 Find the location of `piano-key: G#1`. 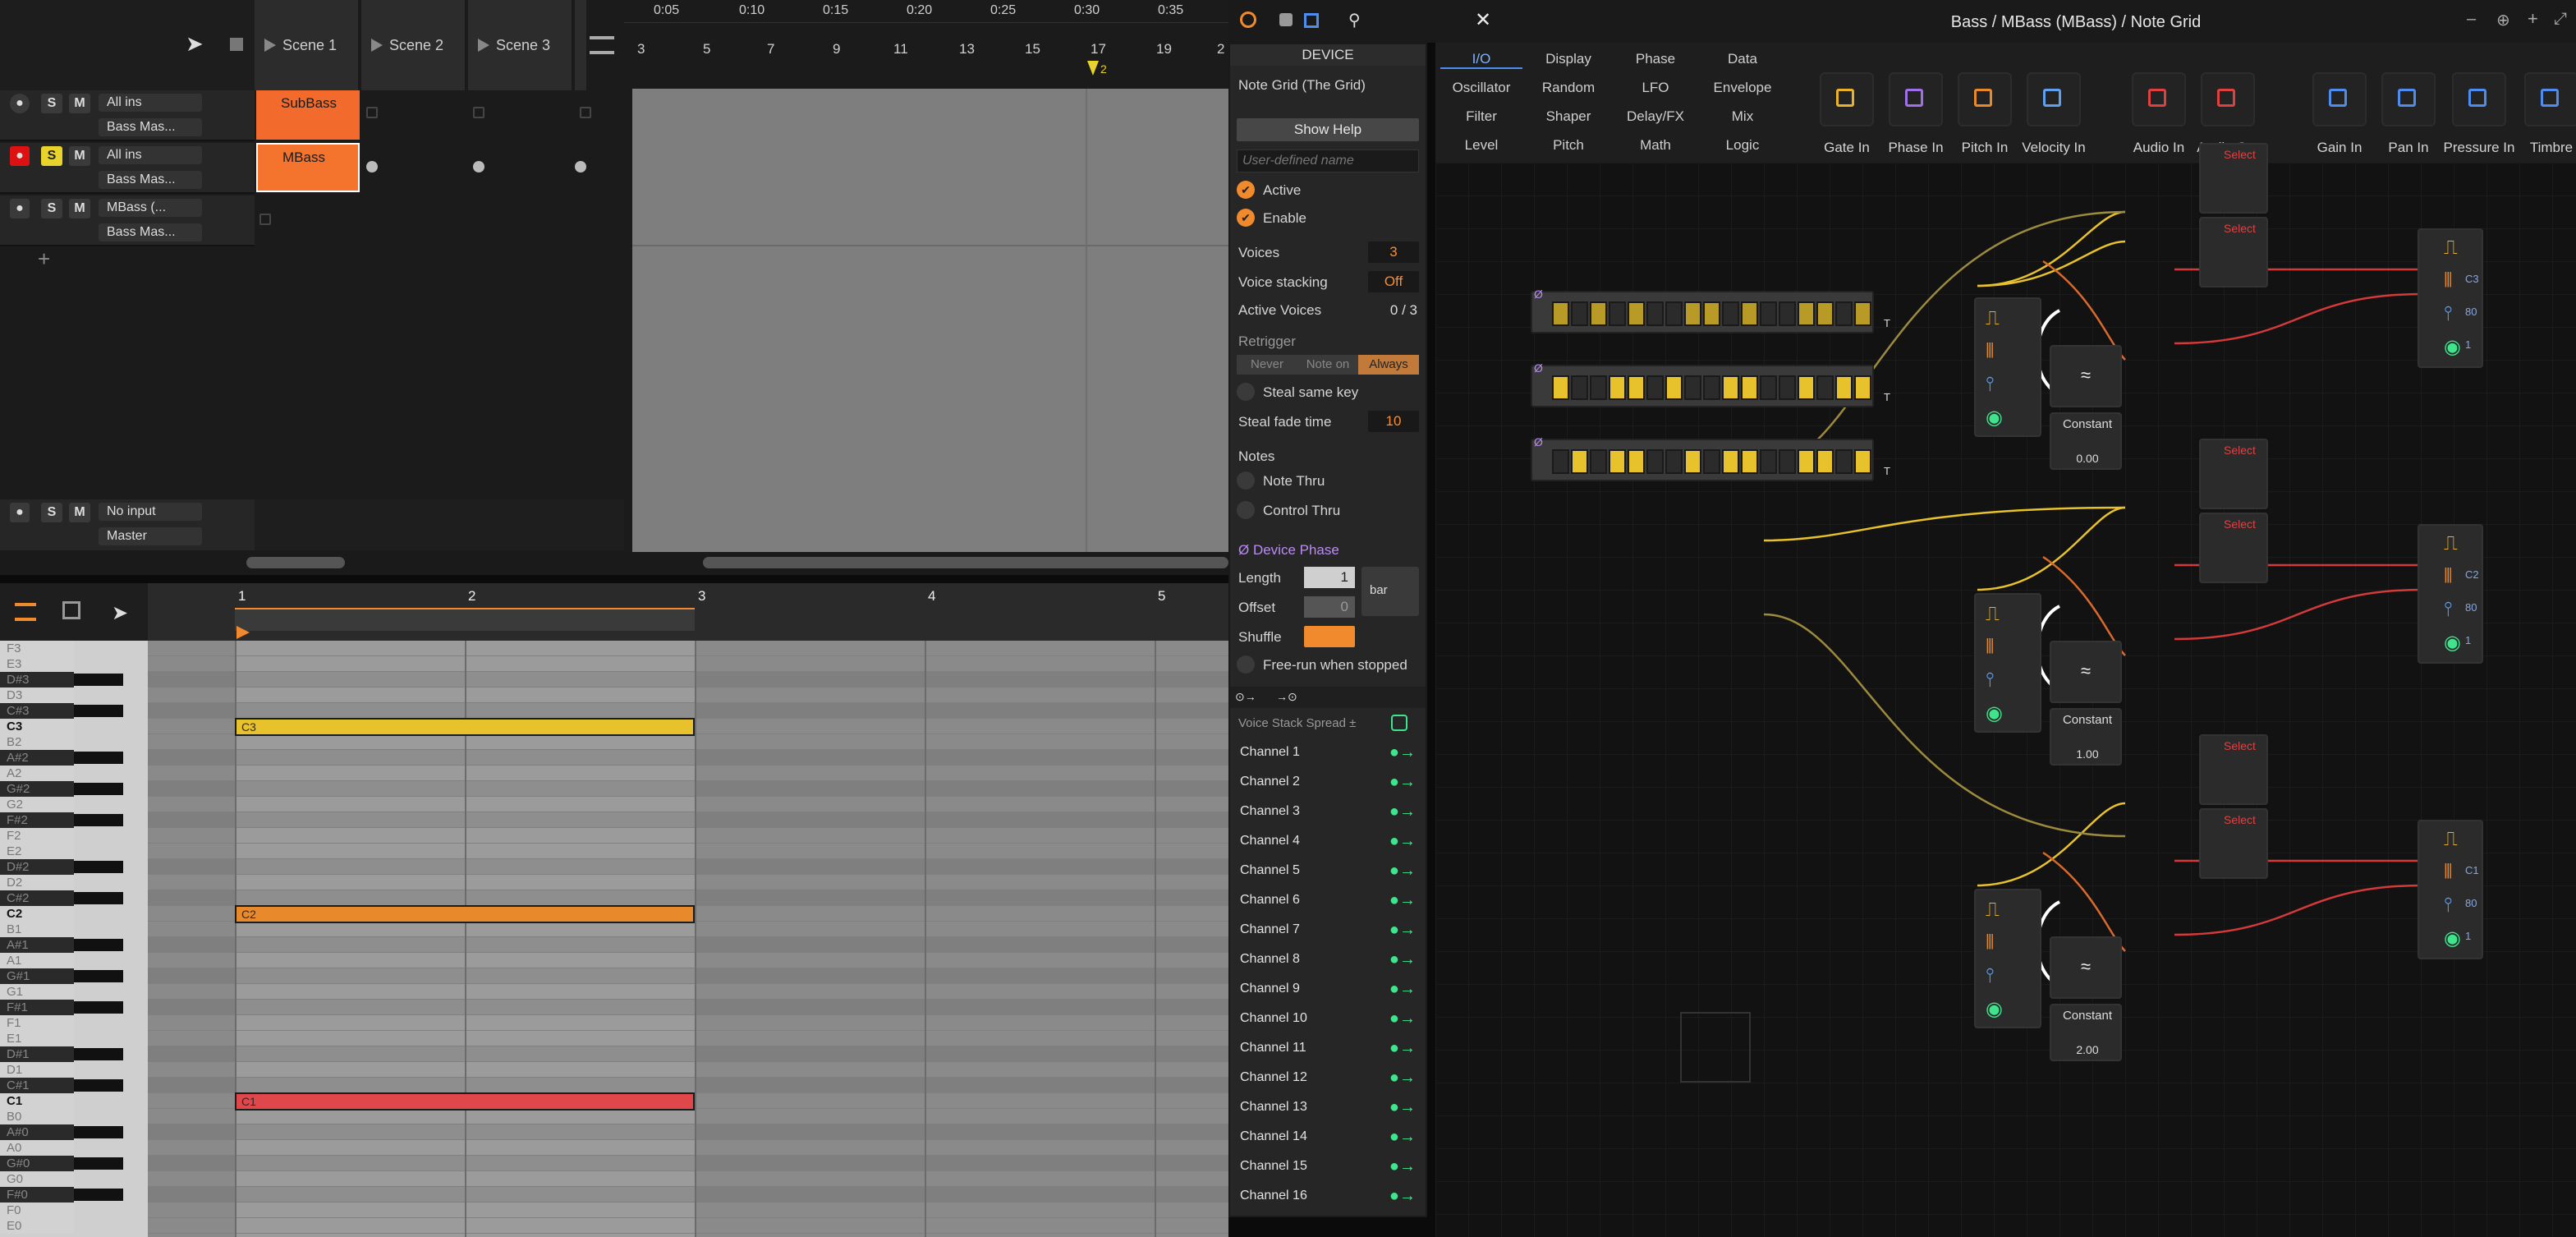

piano-key: G#1 is located at coordinates (37, 976).